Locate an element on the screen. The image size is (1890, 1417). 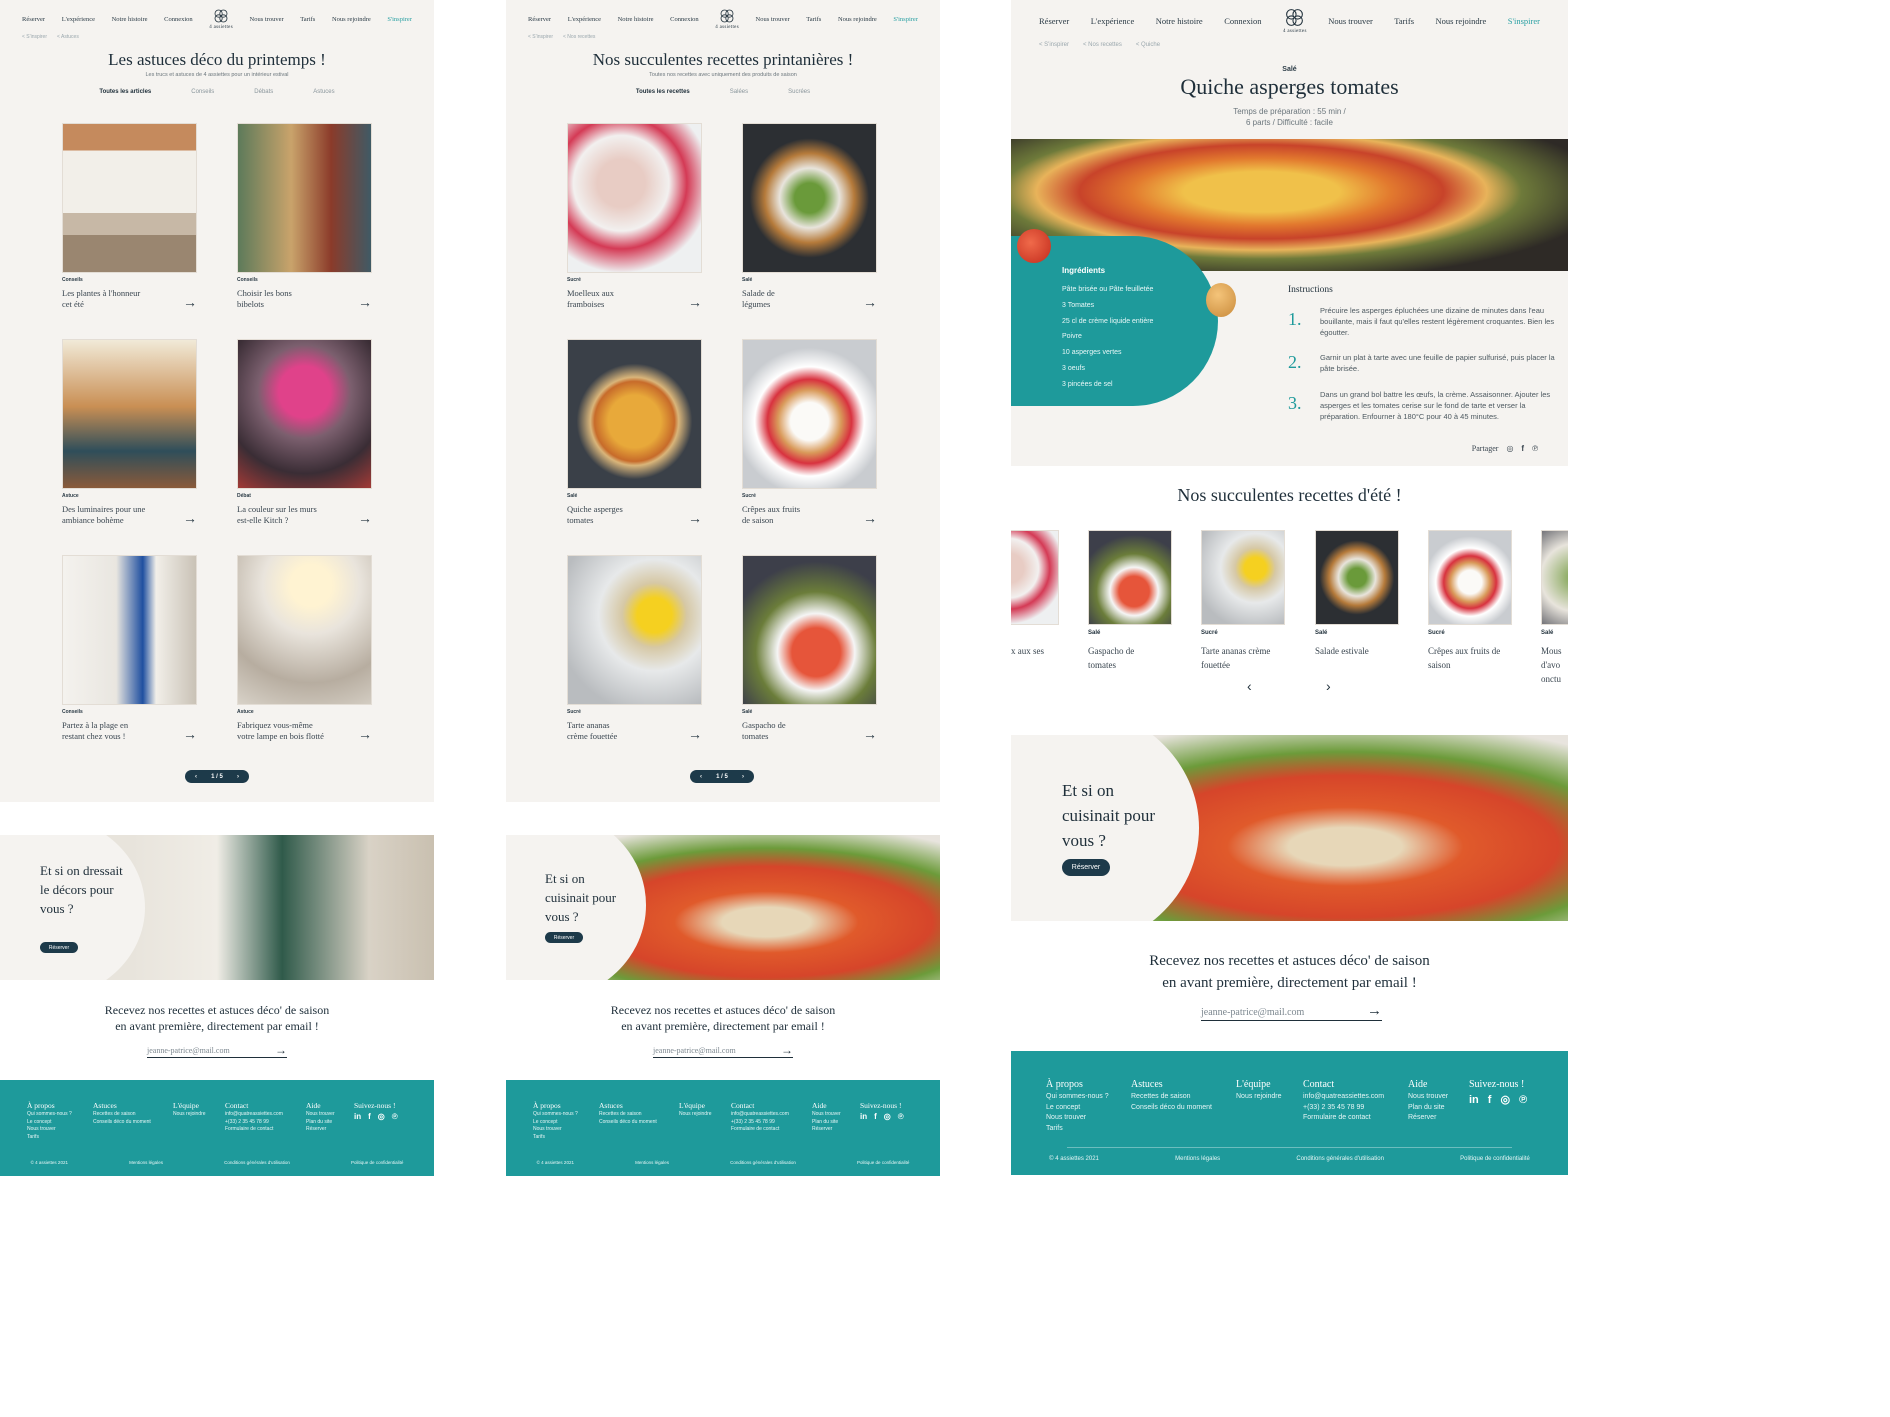
reserve-button: Réserver is located at coordinates (564, 937).